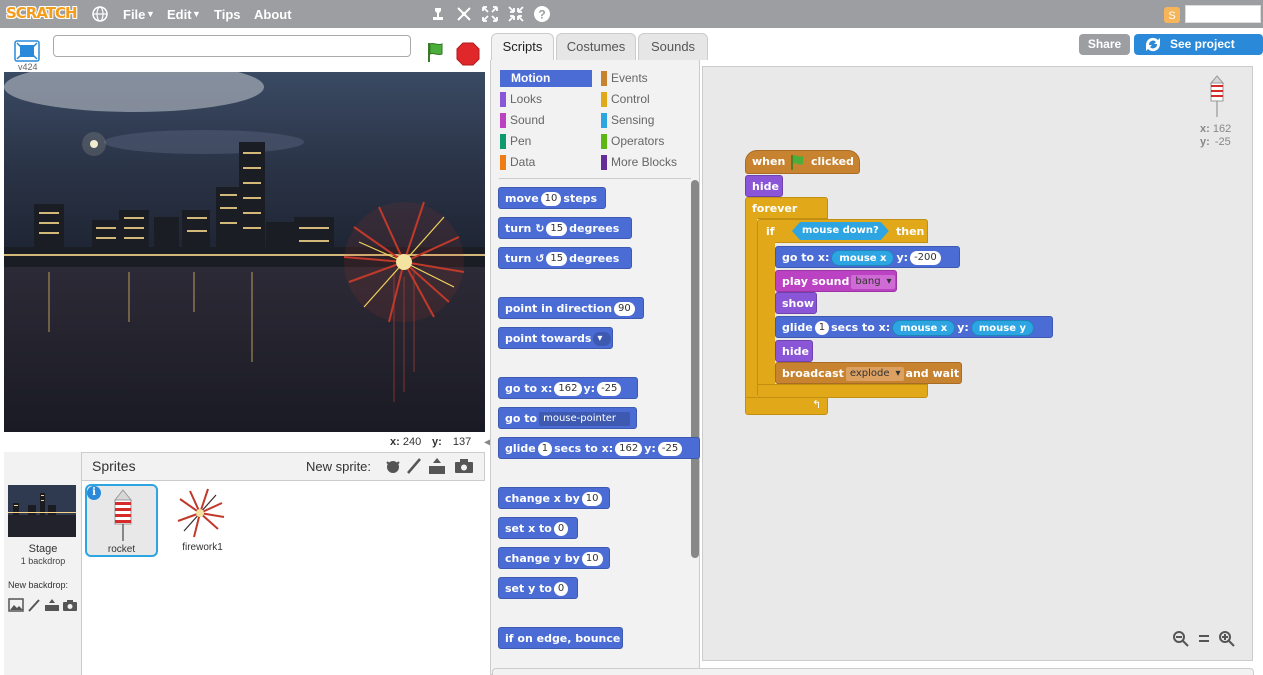 The height and width of the screenshot is (675, 1263). I want to click on glide-mouse-y-reporter: mouse y, so click(1002, 328).